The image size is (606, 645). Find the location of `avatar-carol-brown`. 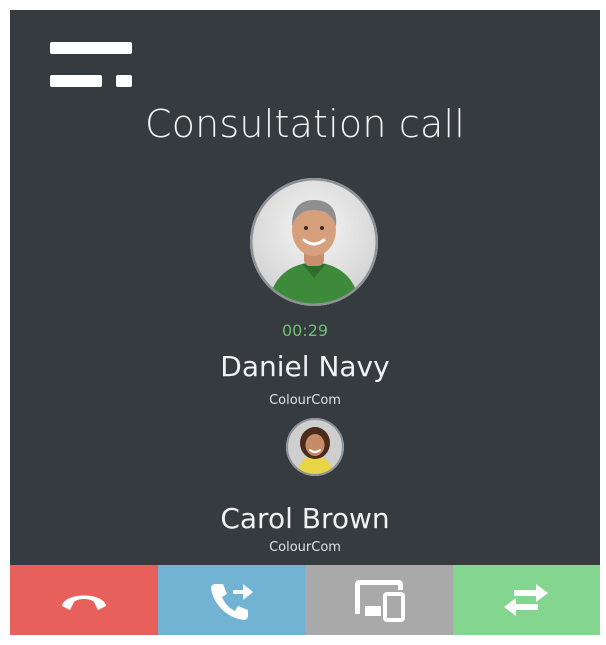

avatar-carol-brown is located at coordinates (315, 447).